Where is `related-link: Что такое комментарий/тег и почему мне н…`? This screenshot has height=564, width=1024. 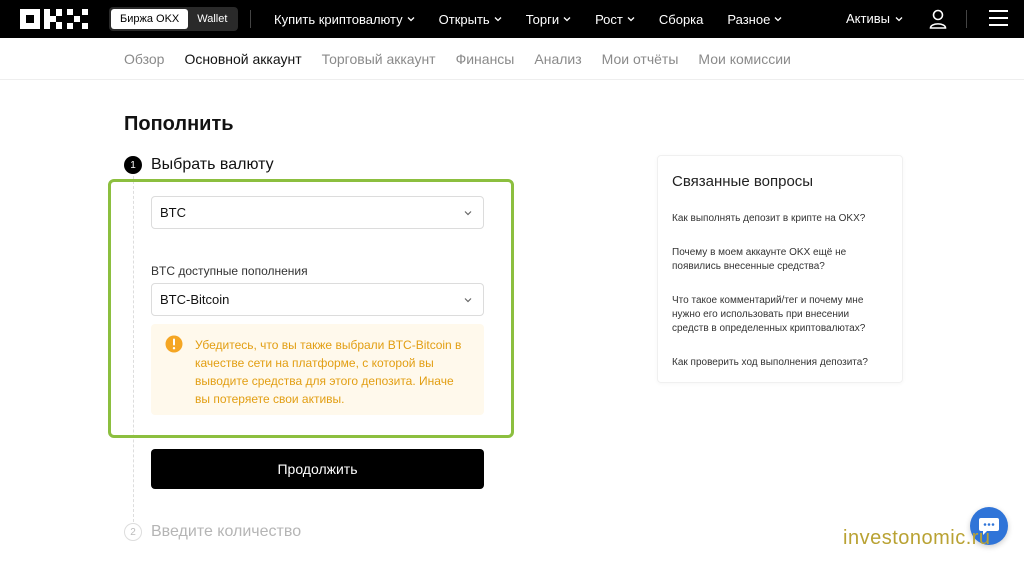
related-link: Что такое комментарий/тег и почему мне н… is located at coordinates (780, 315).